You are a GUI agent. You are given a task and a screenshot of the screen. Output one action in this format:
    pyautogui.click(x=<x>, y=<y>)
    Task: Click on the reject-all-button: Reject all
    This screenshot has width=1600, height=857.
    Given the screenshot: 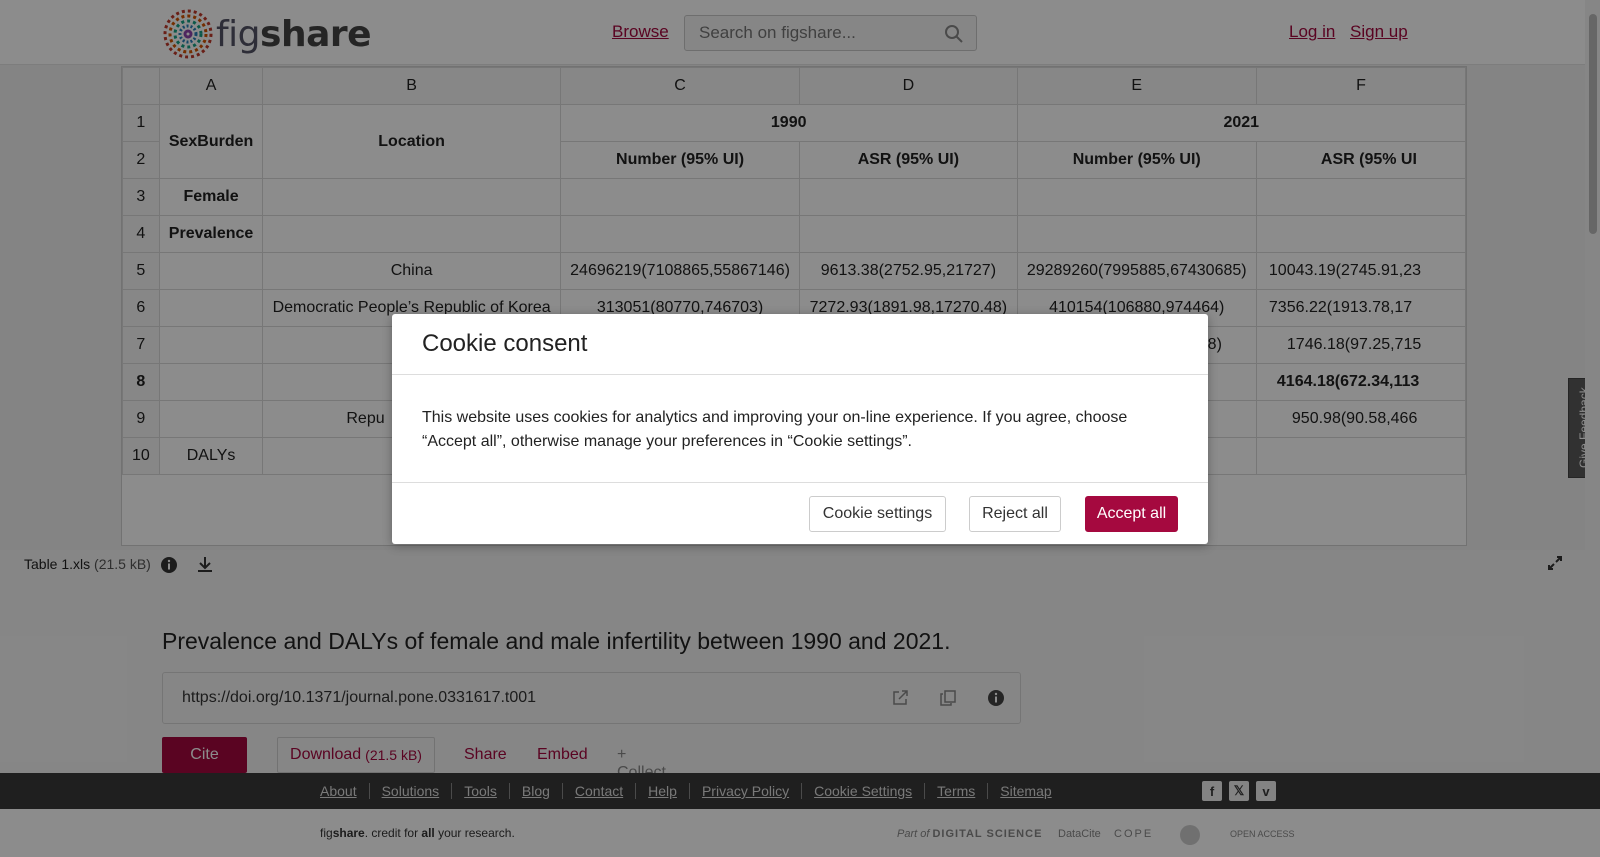 What is the action you would take?
    pyautogui.click(x=1015, y=514)
    